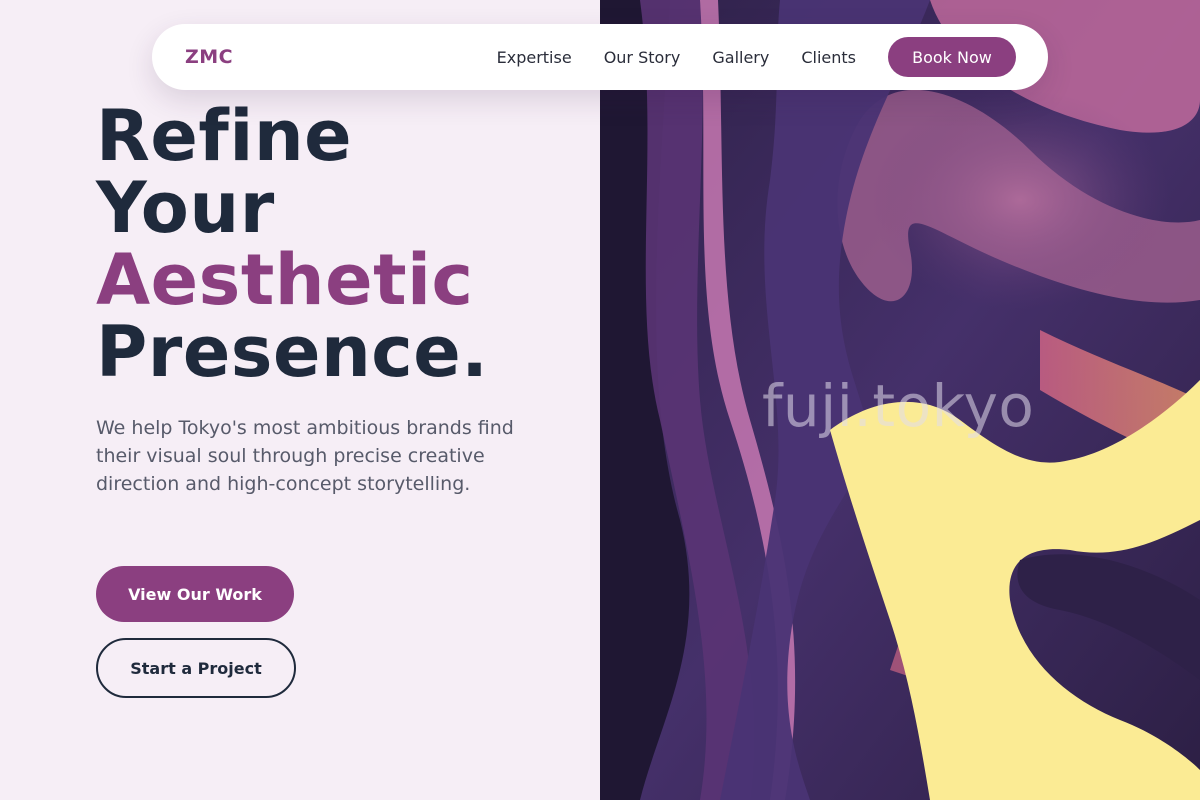 The image size is (1200, 800). I want to click on hero-headline: Refine Your Aesthetic Presence., so click(292, 244).